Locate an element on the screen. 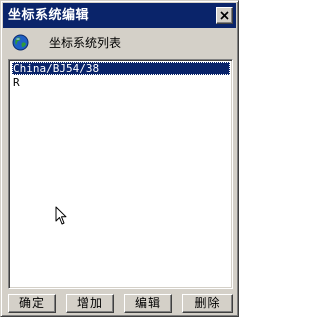 This screenshot has height=317, width=320. list-item: China/BJ54/38 is located at coordinates (121, 68).